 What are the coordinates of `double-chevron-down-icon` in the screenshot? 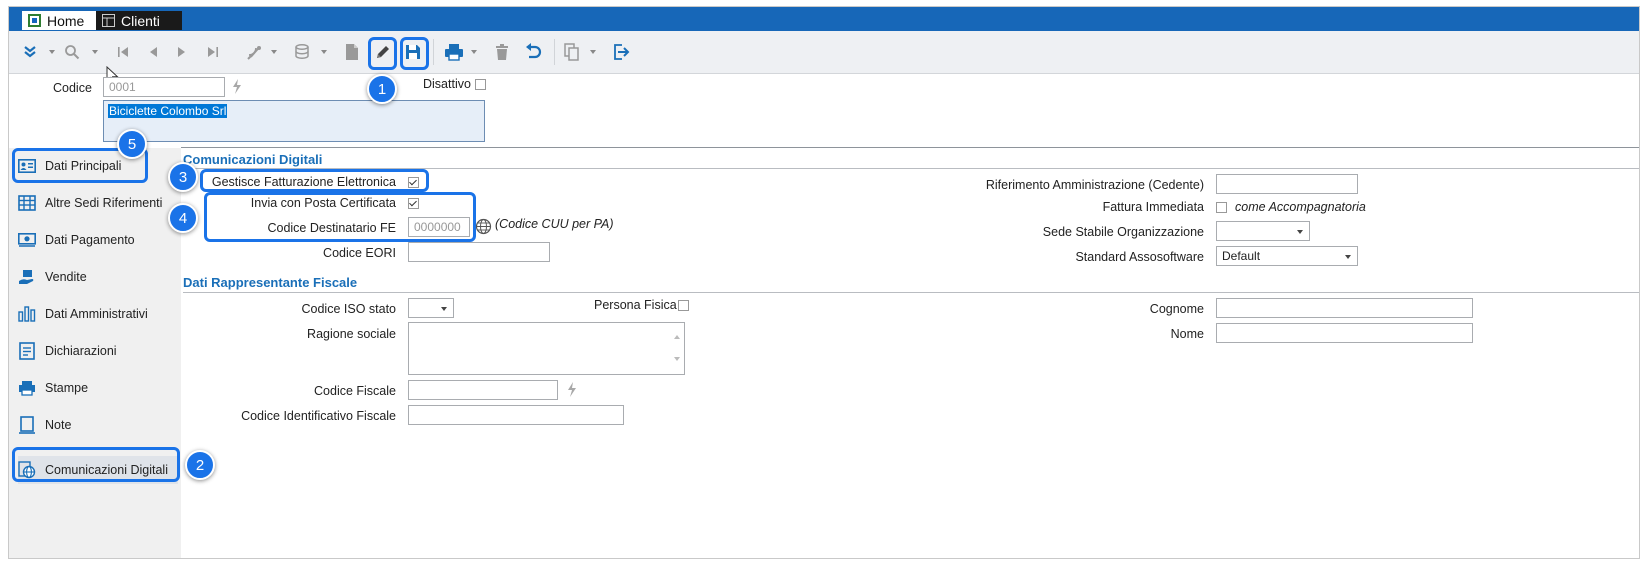 It's located at (30, 52).